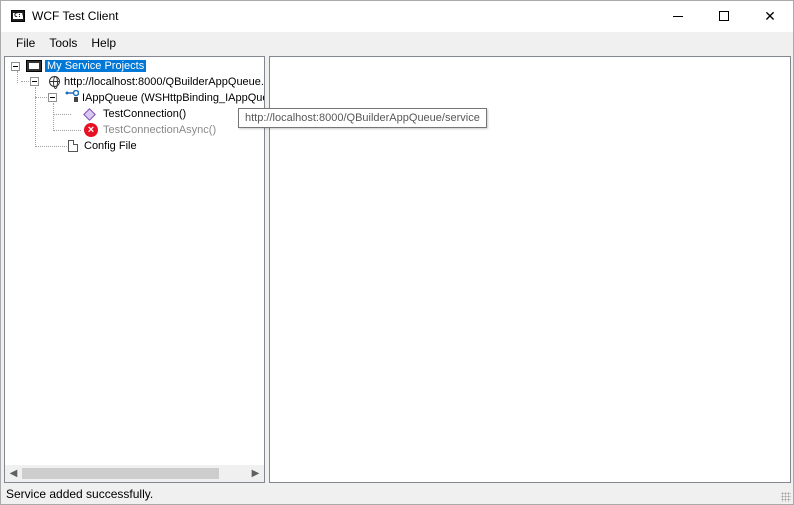 The width and height of the screenshot is (794, 505). I want to click on status-text: Service added successfully., so click(80, 494).